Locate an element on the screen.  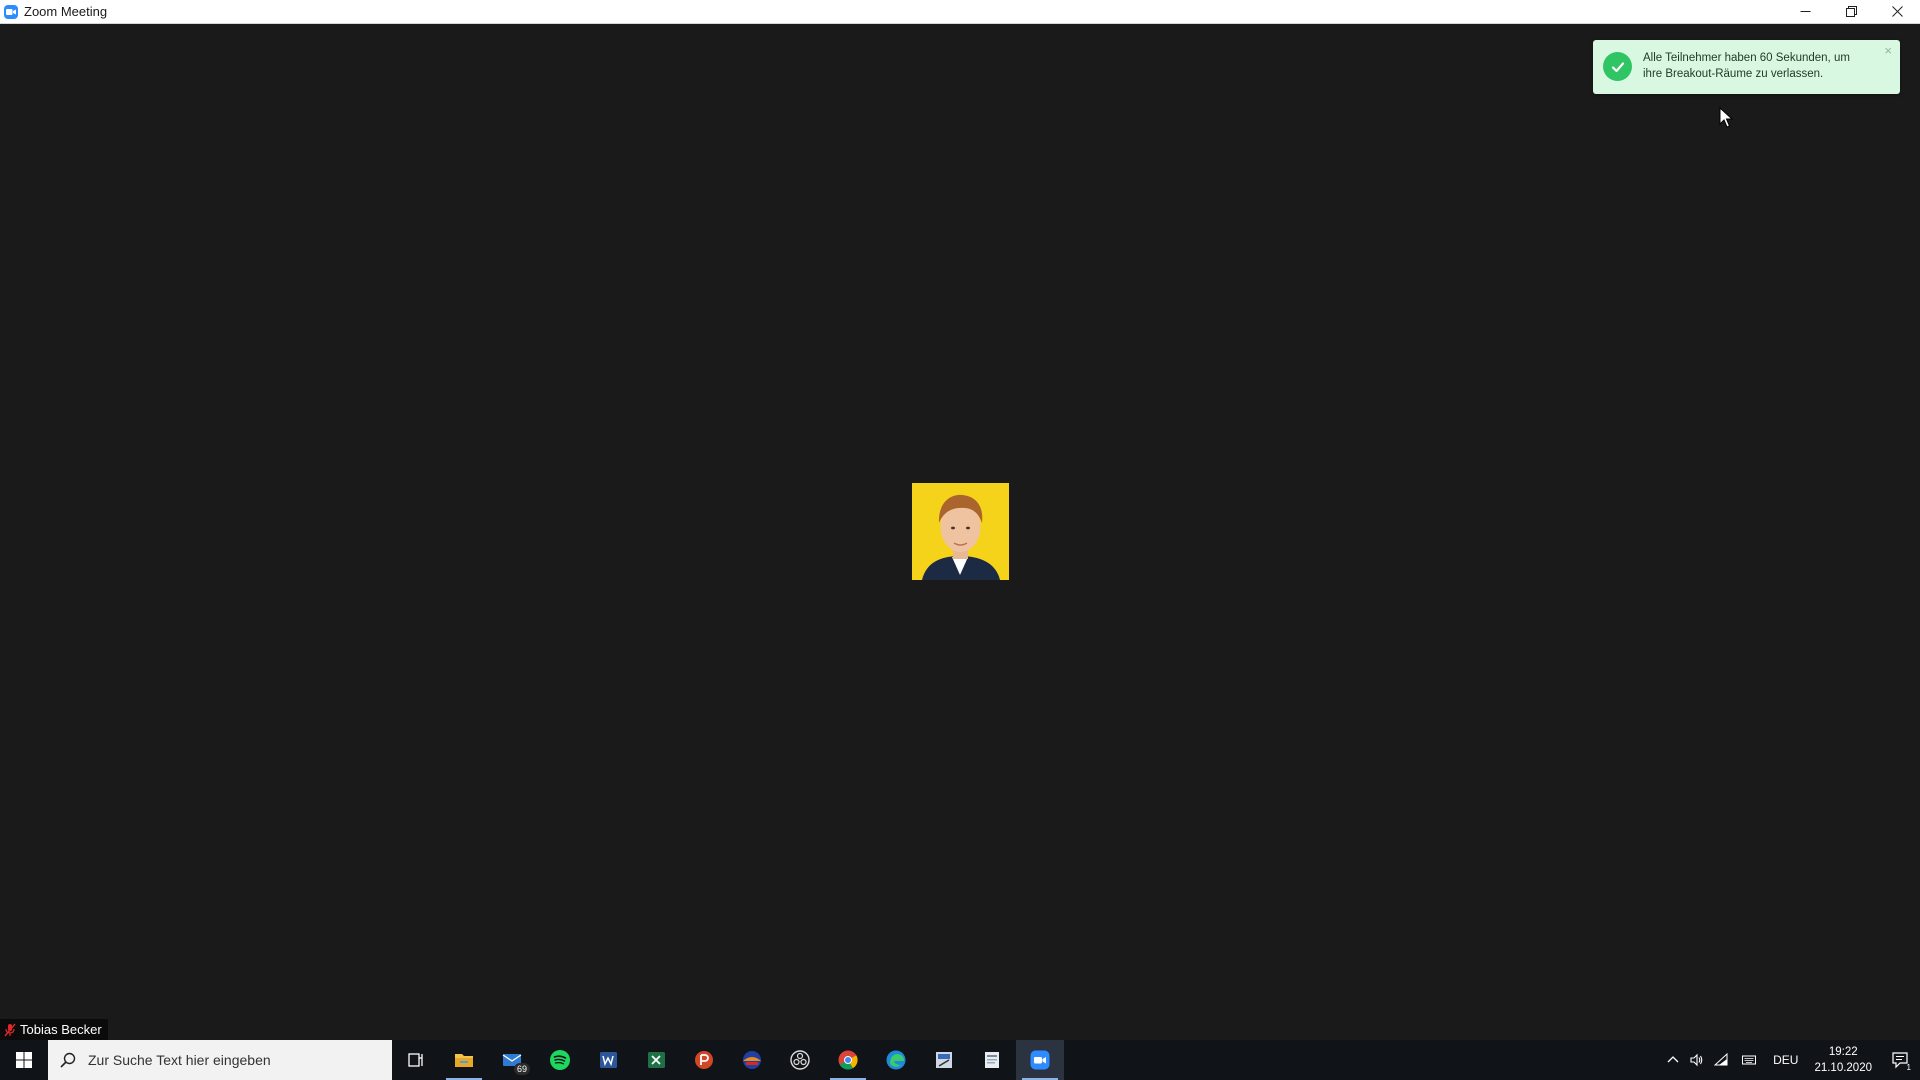
taskbar-edge is located at coordinates (896, 1060).